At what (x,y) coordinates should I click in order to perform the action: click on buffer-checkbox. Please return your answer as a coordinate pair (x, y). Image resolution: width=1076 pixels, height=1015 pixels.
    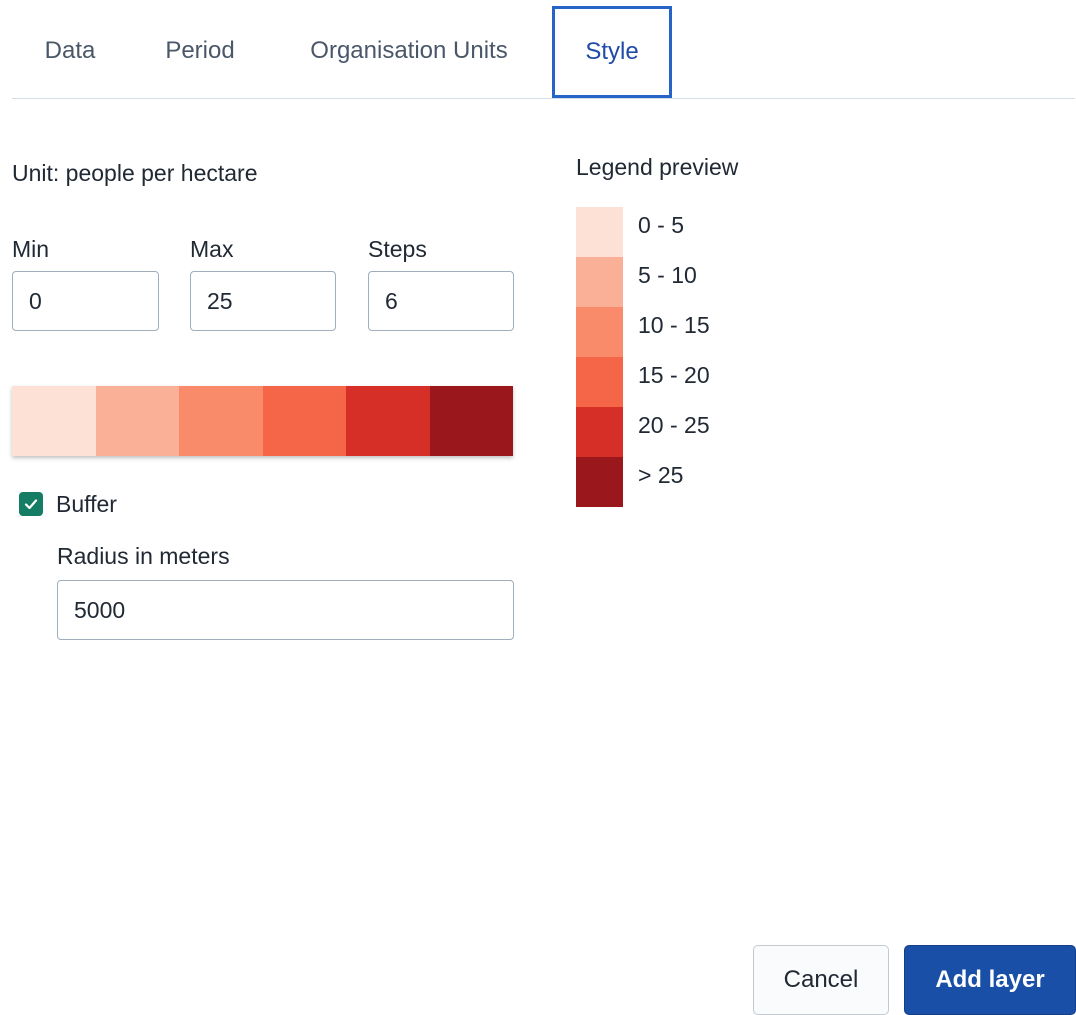
    Looking at the image, I should click on (31, 504).